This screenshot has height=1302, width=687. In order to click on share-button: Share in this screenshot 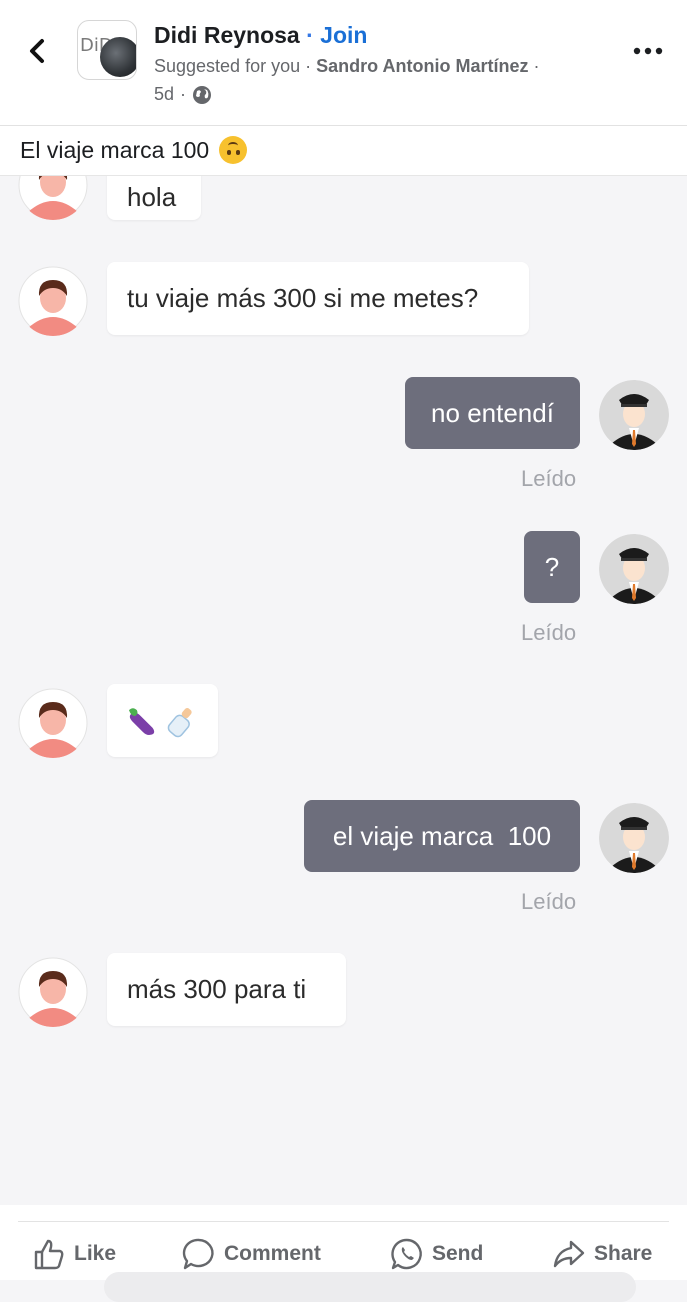, I will do `click(602, 1254)`.